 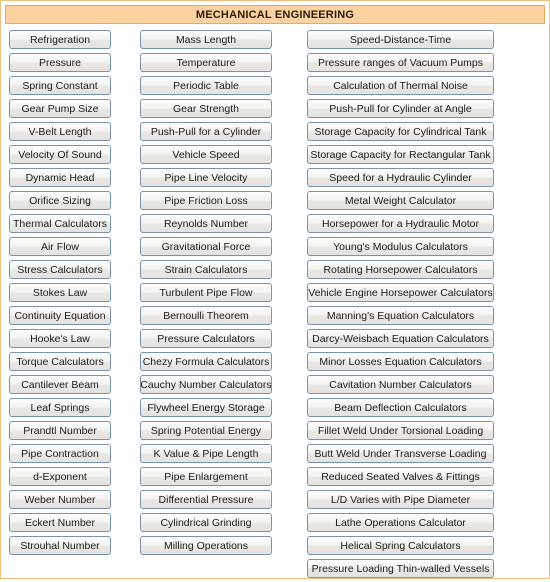 I want to click on calculator-button: Refrigeration, so click(x=60, y=39).